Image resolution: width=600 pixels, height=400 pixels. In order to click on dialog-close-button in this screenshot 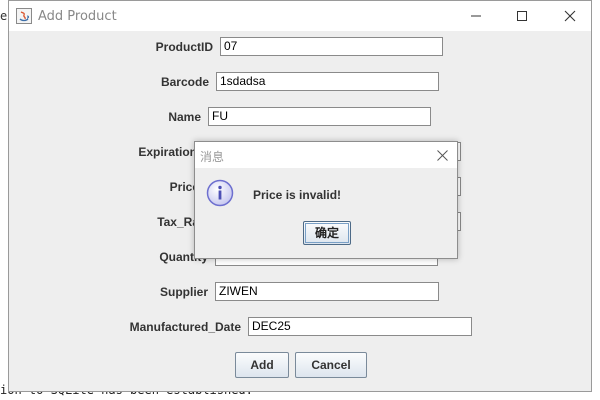, I will do `click(442, 155)`.